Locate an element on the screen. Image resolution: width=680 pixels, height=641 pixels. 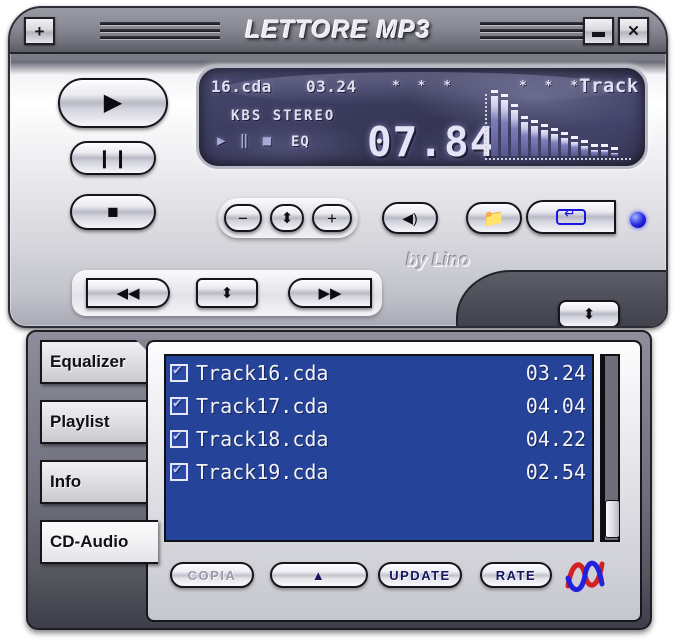
tab-label: Equalizer is located at coordinates (88, 361).